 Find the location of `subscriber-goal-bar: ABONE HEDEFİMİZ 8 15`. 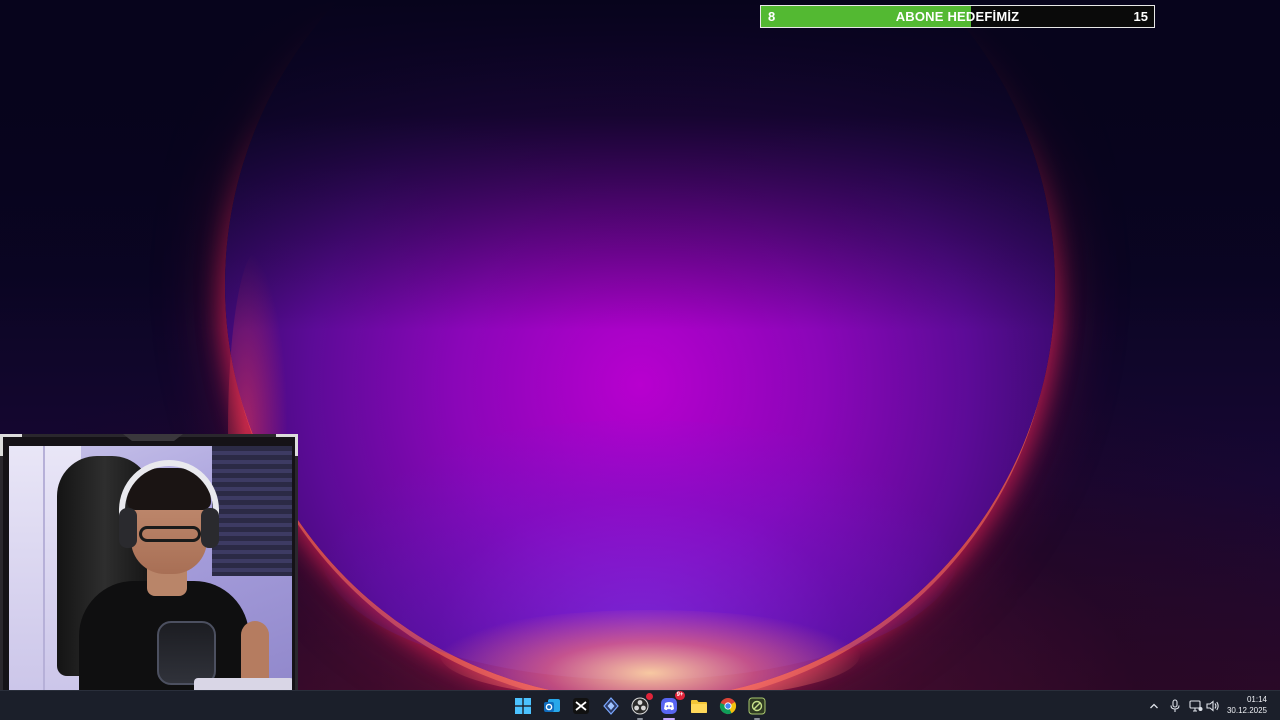

subscriber-goal-bar: ABONE HEDEFİMİZ 8 15 is located at coordinates (957, 16).